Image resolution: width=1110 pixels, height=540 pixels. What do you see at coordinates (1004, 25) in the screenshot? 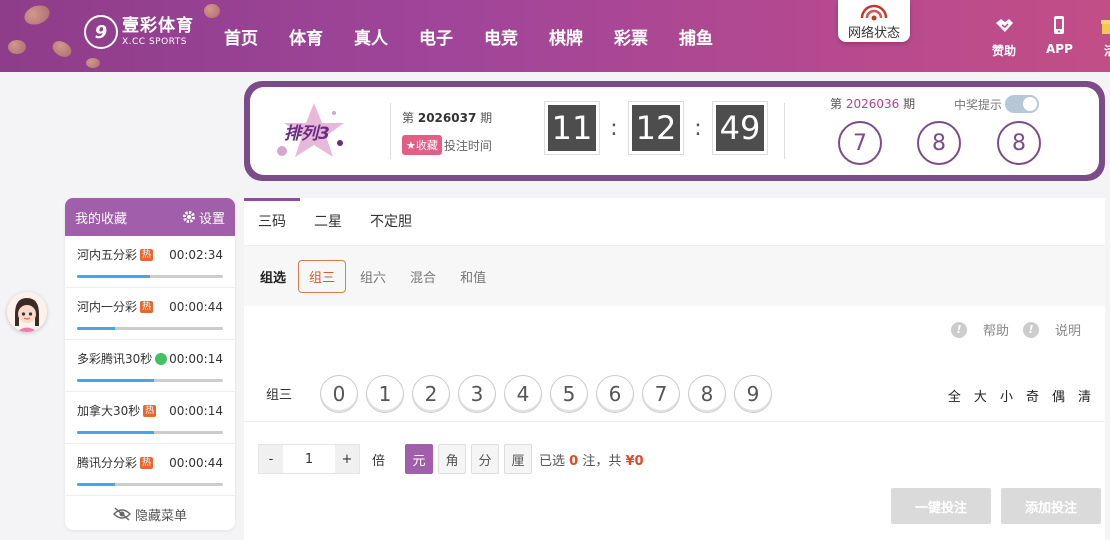
I see `handshake-icon` at bounding box center [1004, 25].